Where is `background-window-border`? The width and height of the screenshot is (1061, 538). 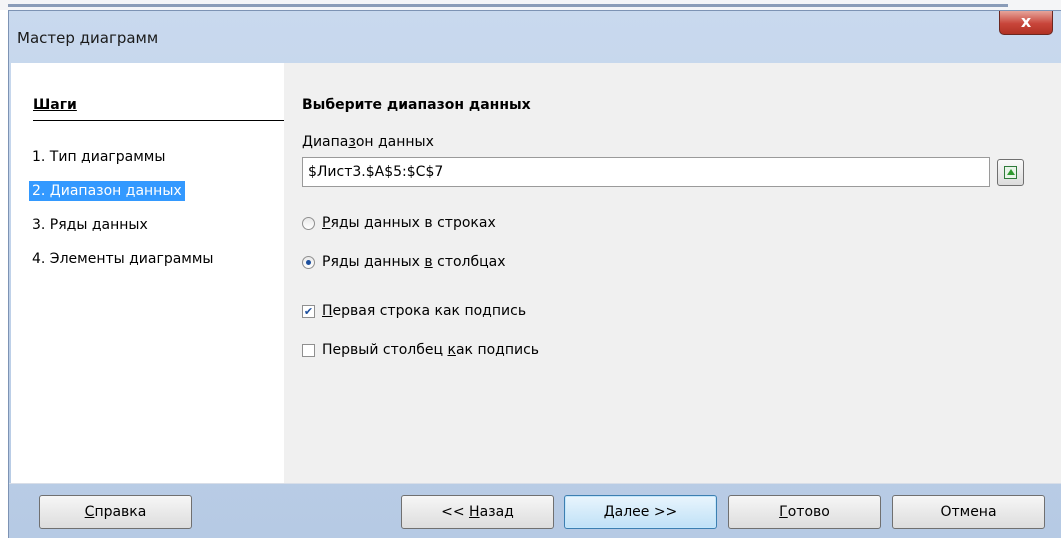 background-window-border is located at coordinates (508, 5).